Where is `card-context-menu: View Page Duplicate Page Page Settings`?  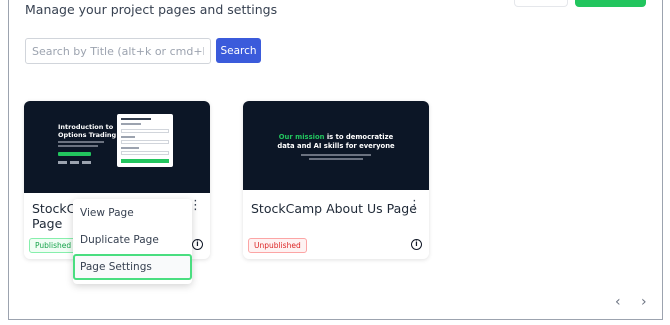
card-context-menu: View Page Duplicate Page Page Settings is located at coordinates (132, 241).